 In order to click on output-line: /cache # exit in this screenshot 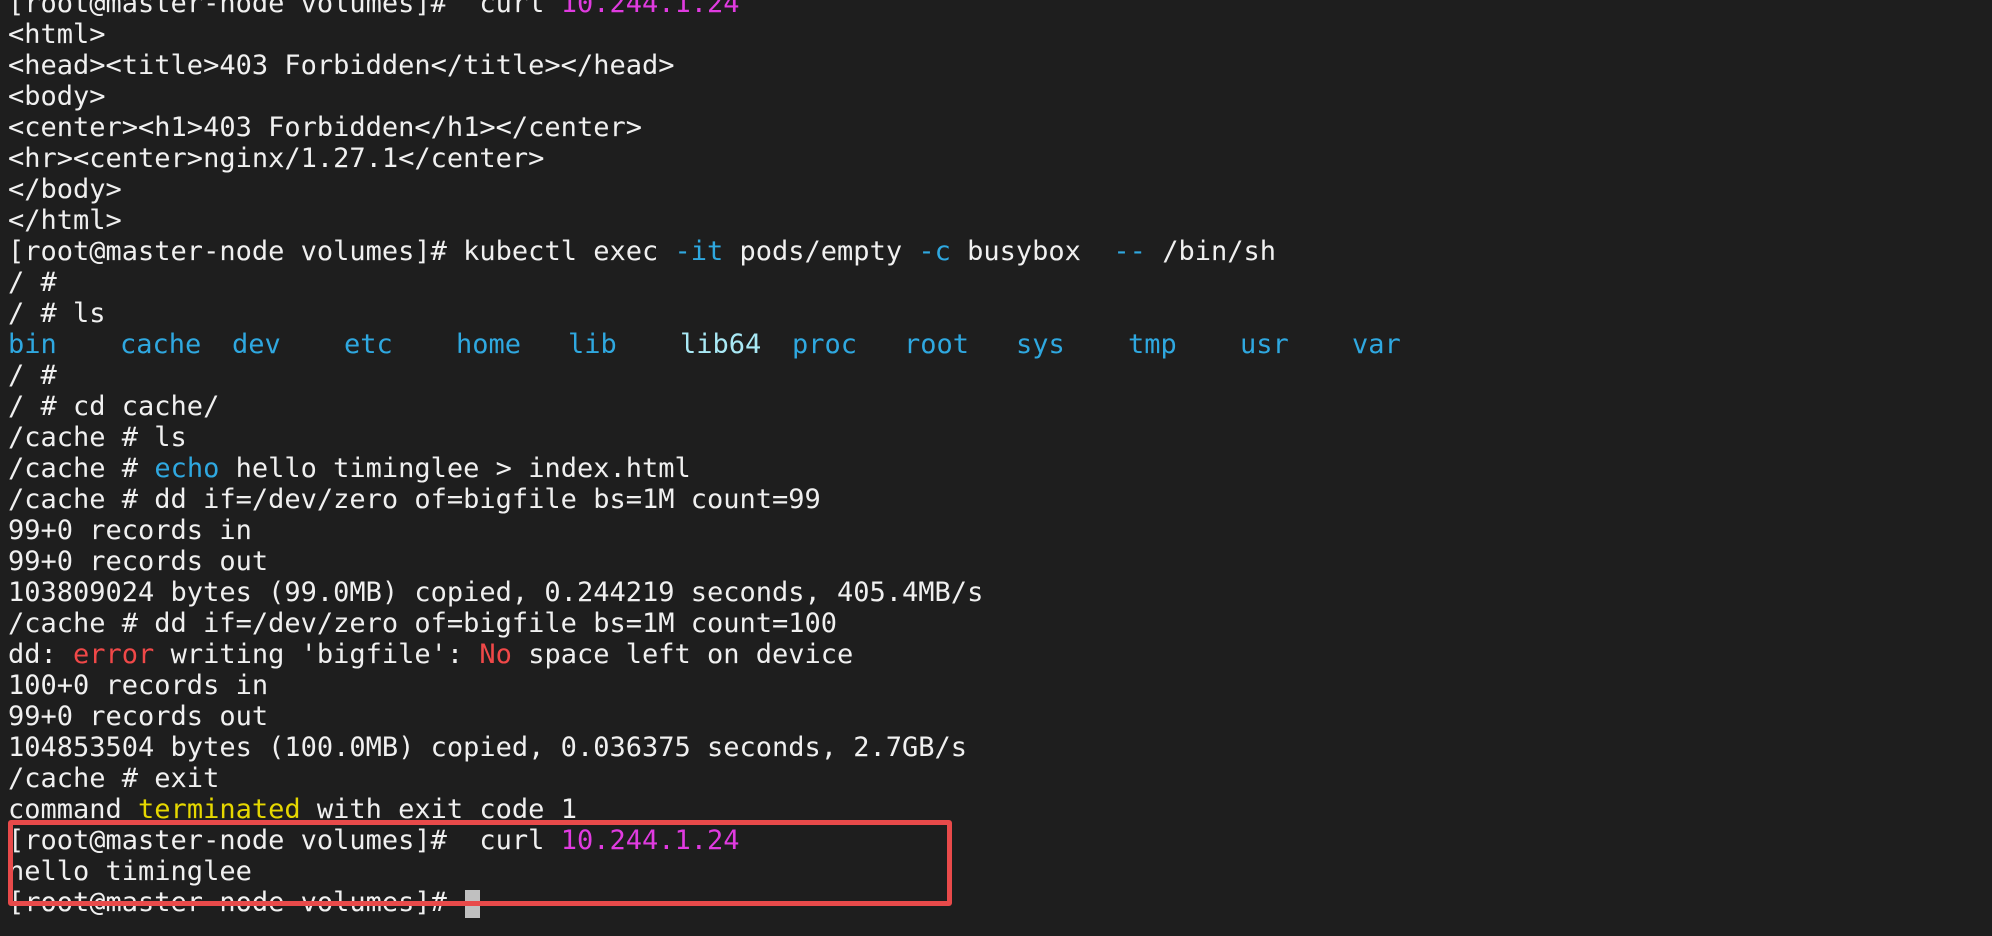, I will do `click(114, 778)`.